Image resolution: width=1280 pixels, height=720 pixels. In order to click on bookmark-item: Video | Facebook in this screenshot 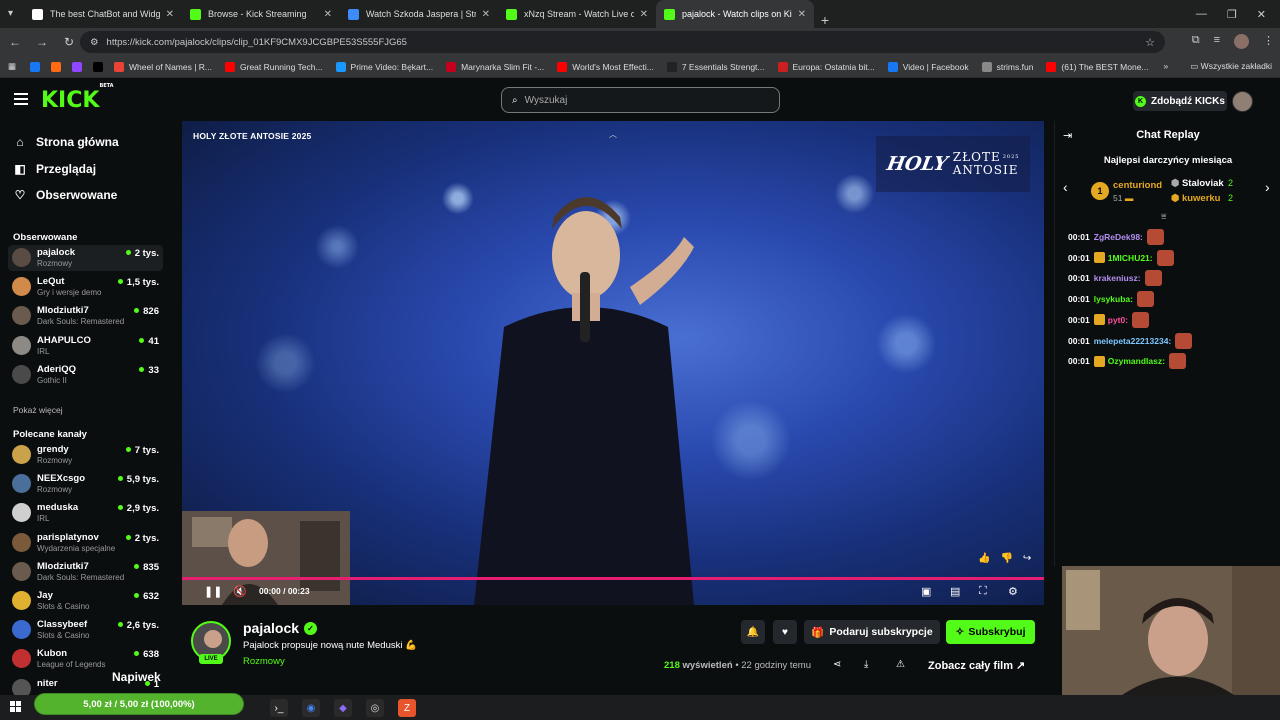, I will do `click(928, 66)`.